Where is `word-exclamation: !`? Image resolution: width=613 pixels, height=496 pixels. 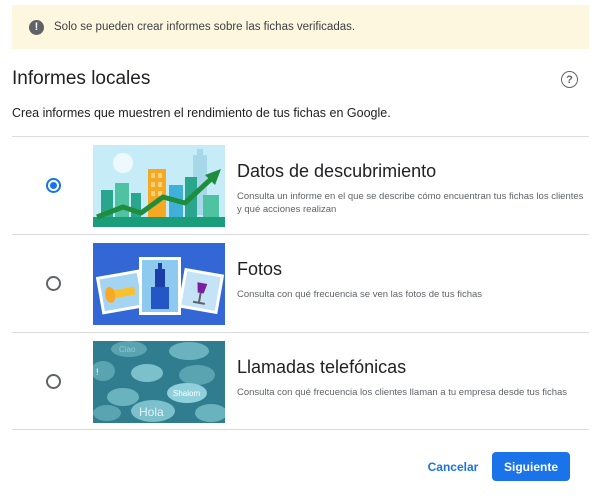
word-exclamation: ! is located at coordinates (97, 372).